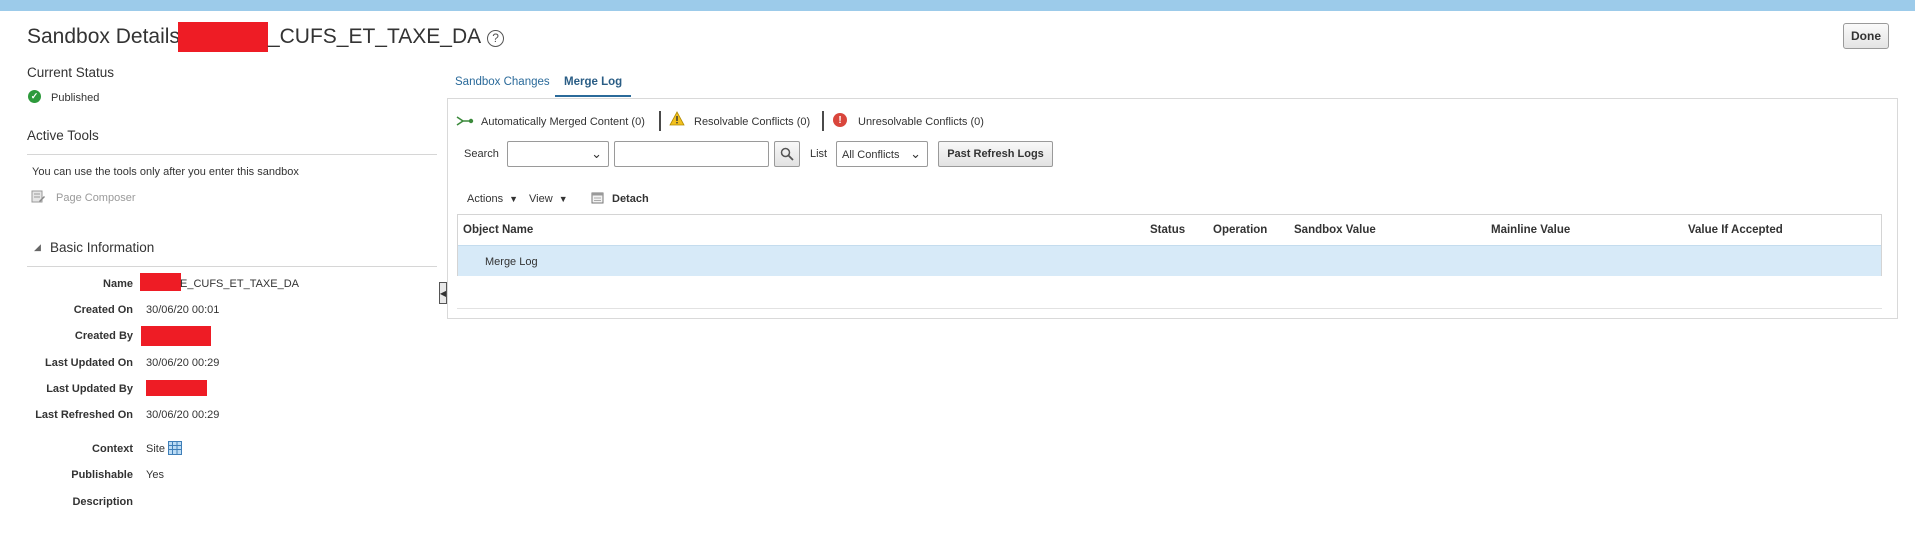 This screenshot has height=539, width=1915. What do you see at coordinates (502, 82) in the screenshot?
I see `tab-sandbox-changes: Sandbox Changes` at bounding box center [502, 82].